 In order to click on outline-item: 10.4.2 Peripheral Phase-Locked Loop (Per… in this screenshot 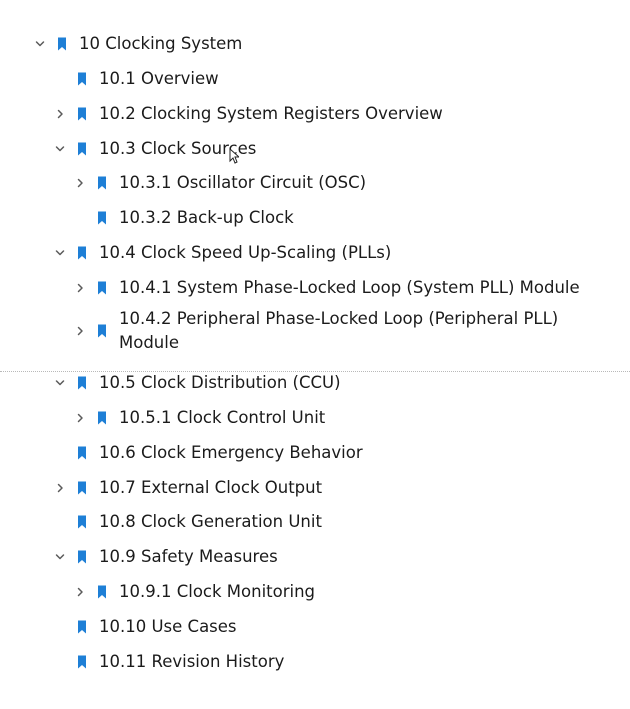, I will do `click(315, 331)`.